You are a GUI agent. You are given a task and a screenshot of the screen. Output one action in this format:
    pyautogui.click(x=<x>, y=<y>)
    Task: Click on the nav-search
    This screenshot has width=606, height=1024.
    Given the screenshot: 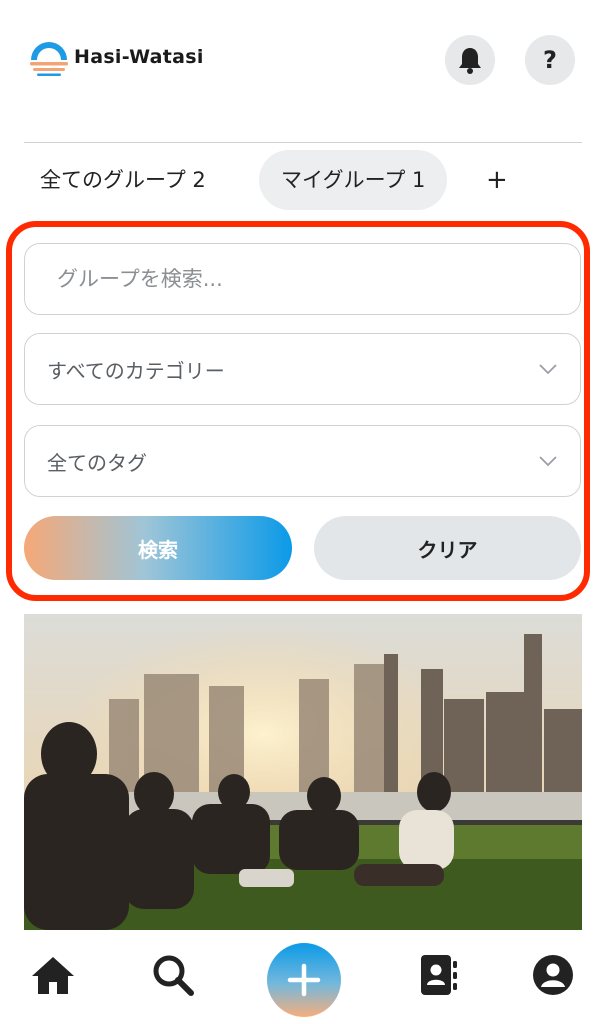 What is the action you would take?
    pyautogui.click(x=173, y=975)
    